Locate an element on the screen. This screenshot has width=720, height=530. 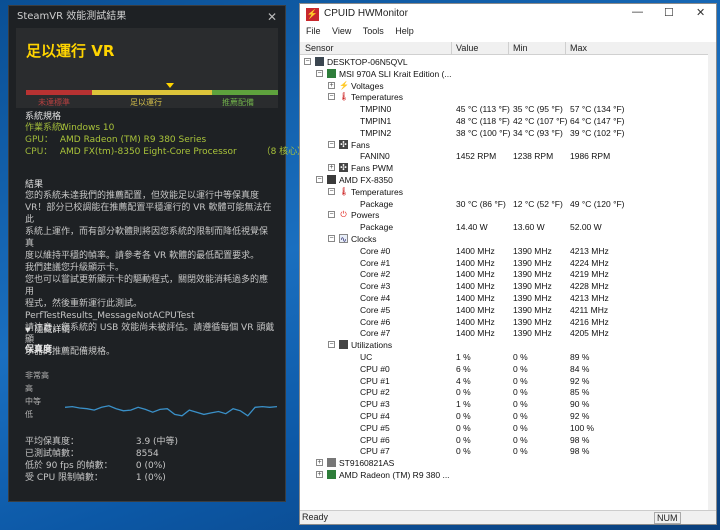
sensor-reading-row: Core #2 1400 MHz 1390 MHz 4219 MHz is located at coordinates (505, 274).